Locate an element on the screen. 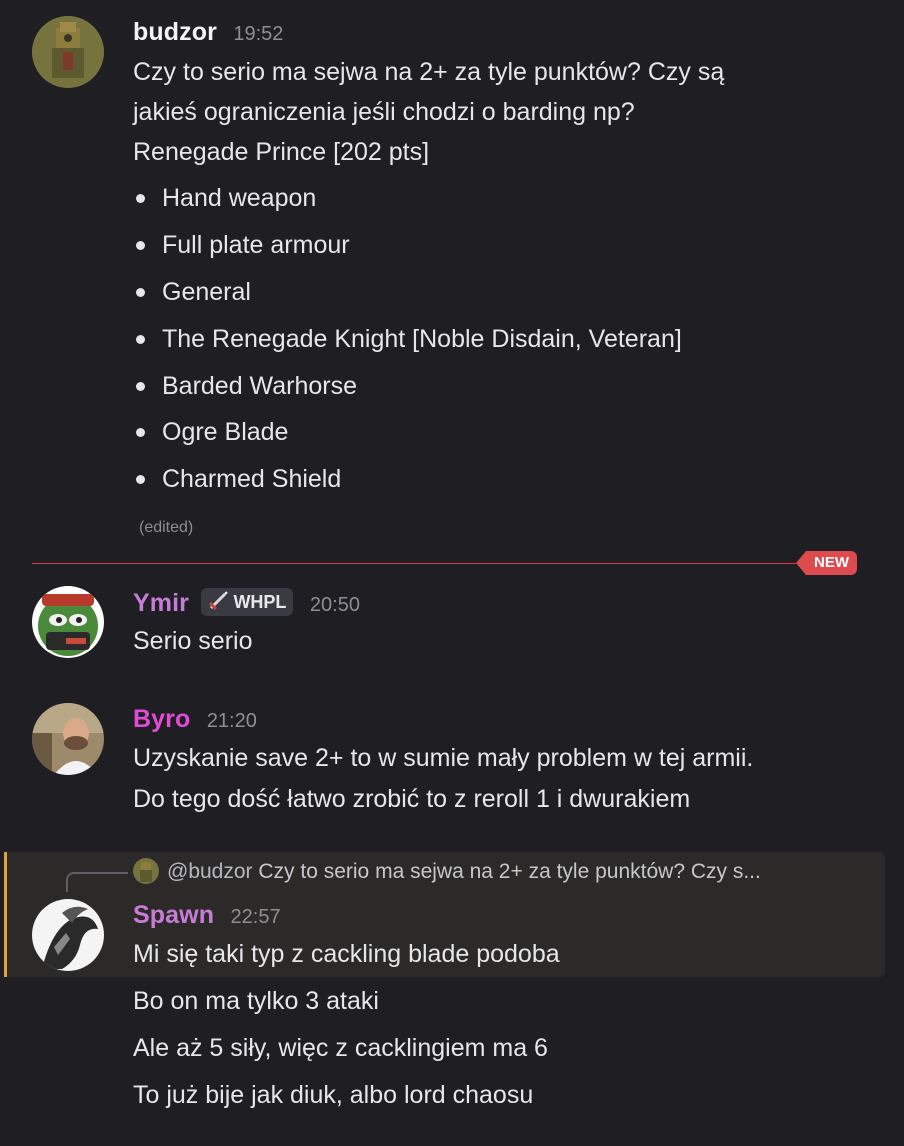 The image size is (904, 1146). reply-avatar is located at coordinates (146, 871).